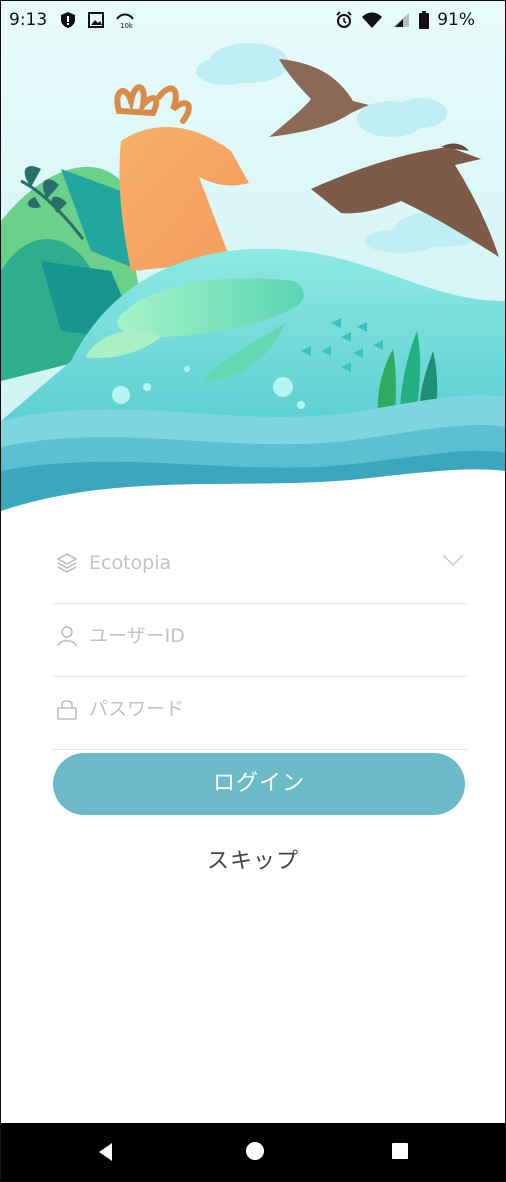  I want to click on password-placeholder: パスワード, so click(137, 709).